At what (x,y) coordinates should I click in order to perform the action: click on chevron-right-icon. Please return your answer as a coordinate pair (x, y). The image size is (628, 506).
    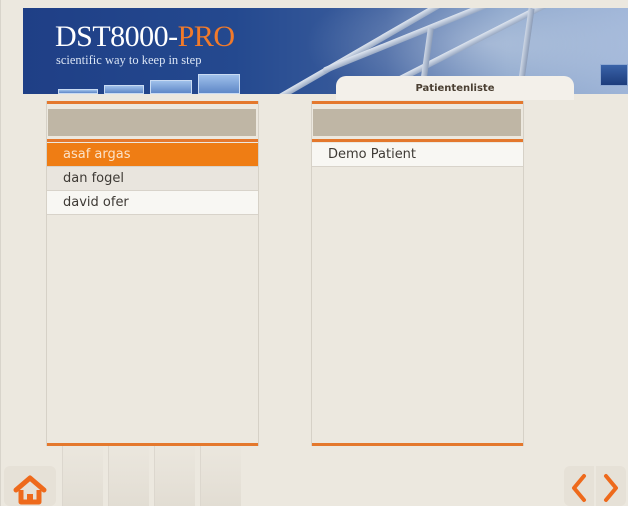
    Looking at the image, I should click on (611, 488).